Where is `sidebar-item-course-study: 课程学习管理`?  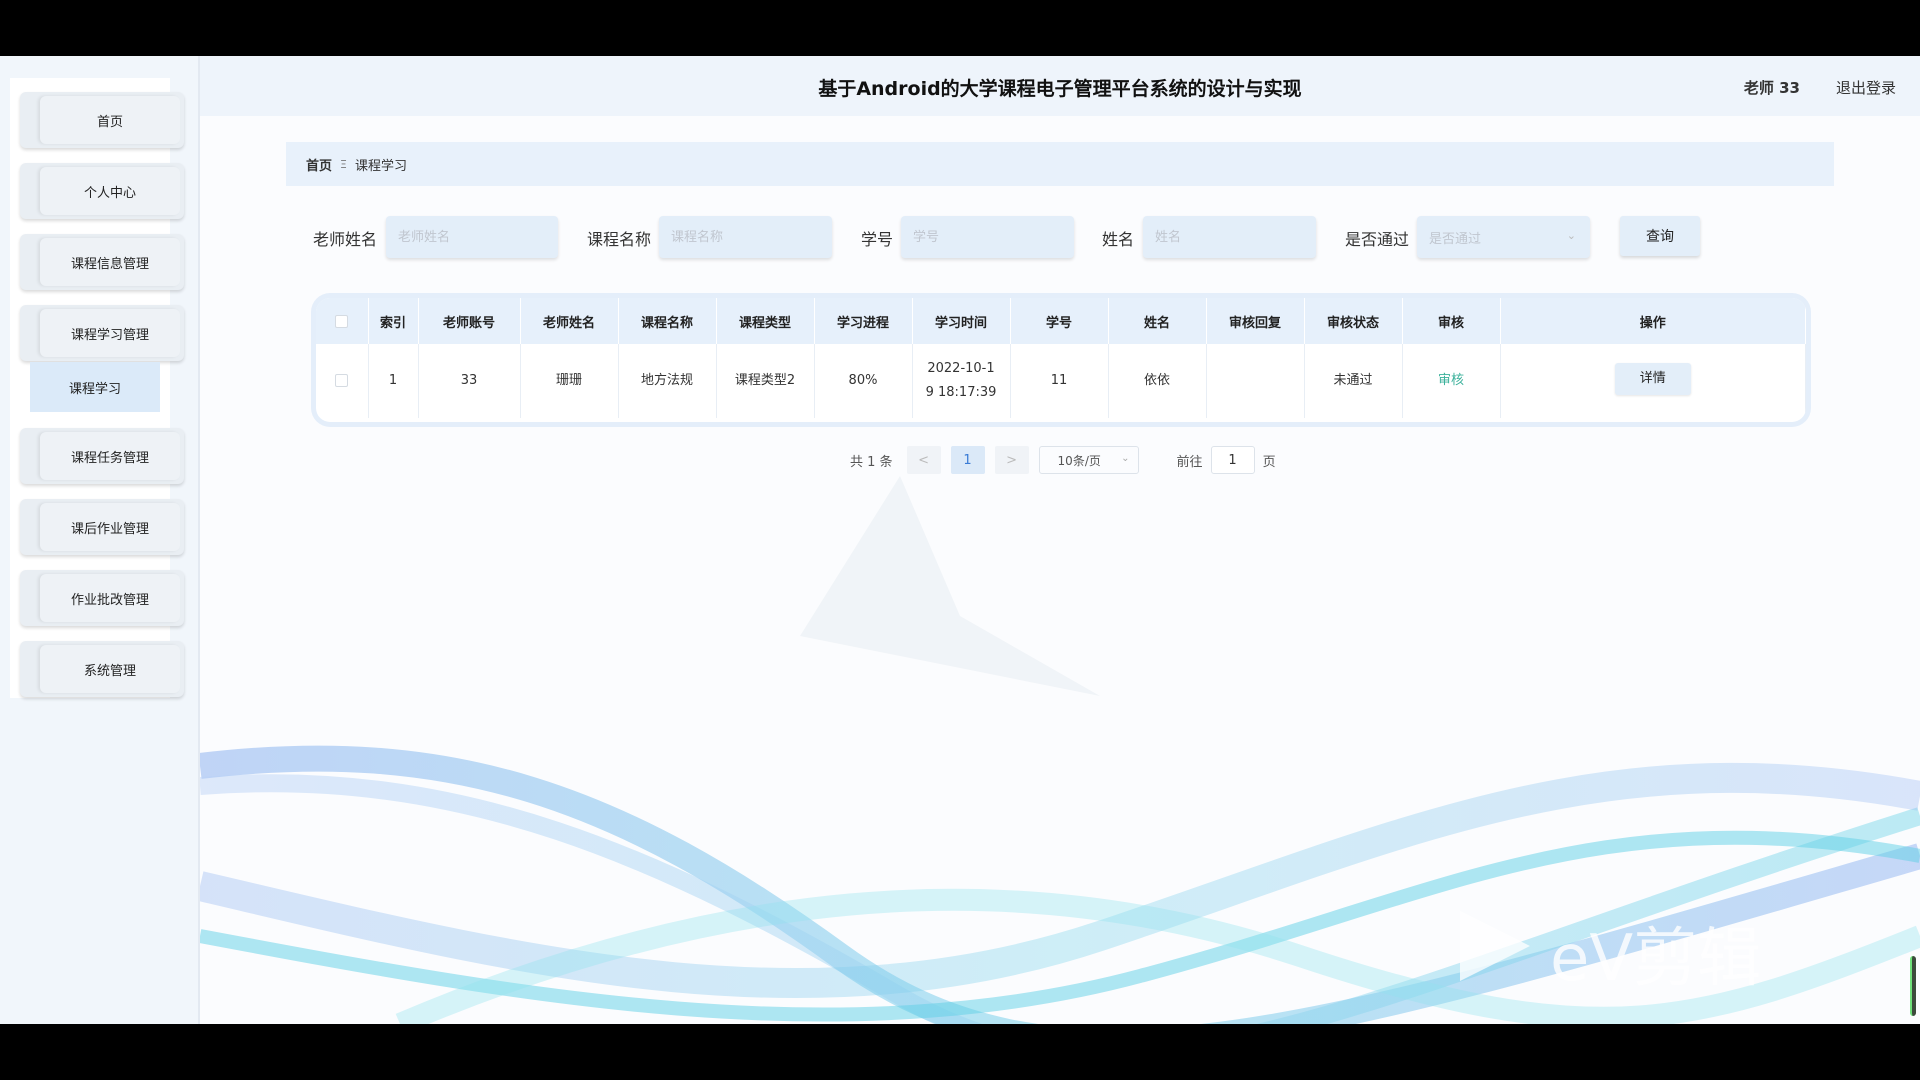
sidebar-item-course-study: 课程学习管理 is located at coordinates (102, 333).